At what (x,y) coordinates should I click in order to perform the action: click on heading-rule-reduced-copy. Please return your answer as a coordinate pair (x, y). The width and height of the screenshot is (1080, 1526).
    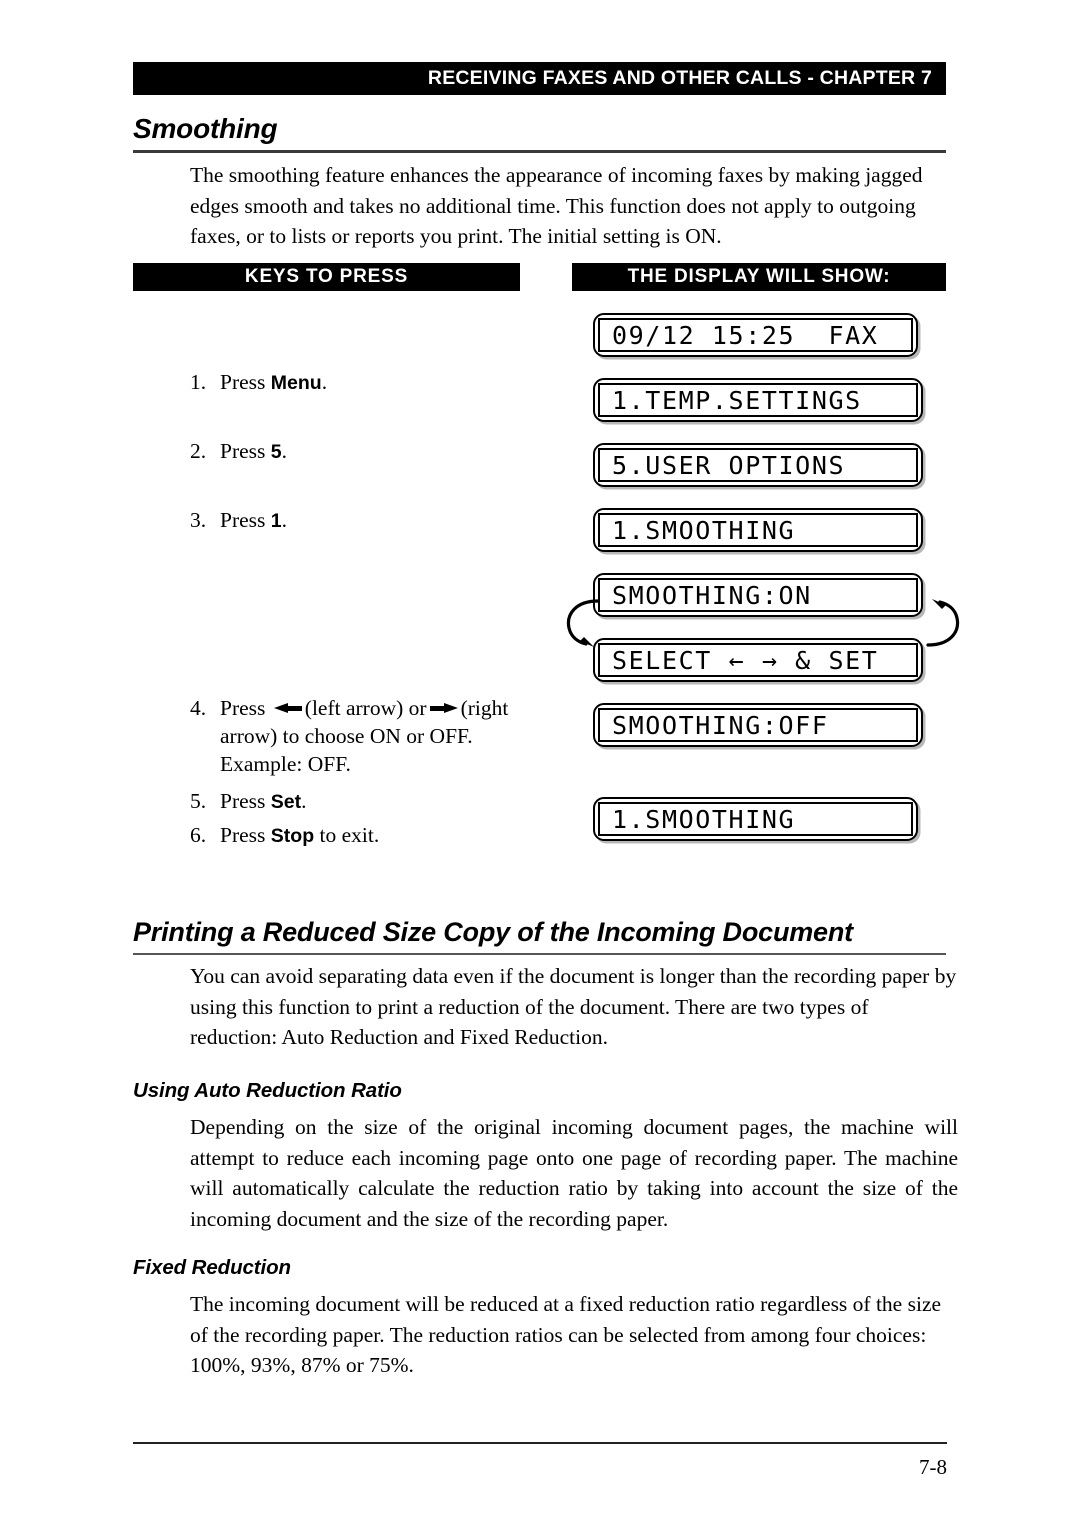
    Looking at the image, I should click on (539, 954).